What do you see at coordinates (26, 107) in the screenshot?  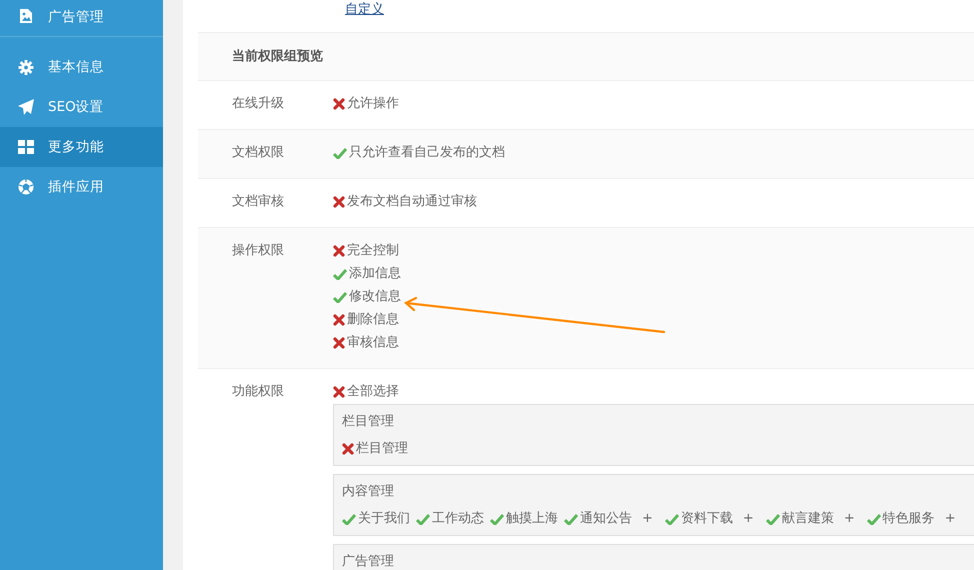 I see `paper-plane-icon` at bounding box center [26, 107].